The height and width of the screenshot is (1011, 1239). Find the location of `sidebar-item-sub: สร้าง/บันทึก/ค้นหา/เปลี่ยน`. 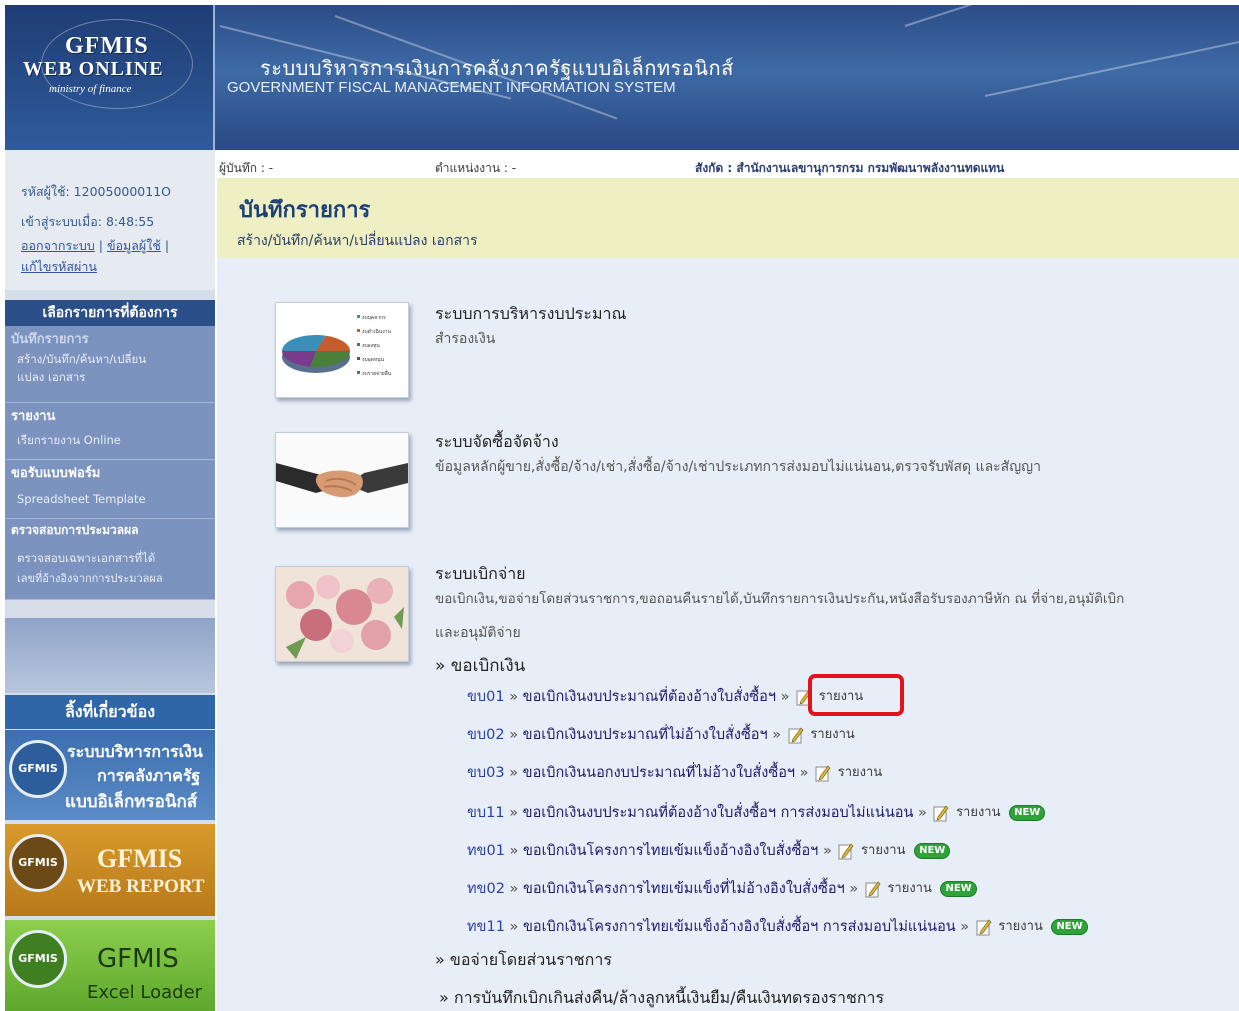

sidebar-item-sub: สร้าง/บันทึก/ค้นหา/เปลี่ยน is located at coordinates (82, 359).